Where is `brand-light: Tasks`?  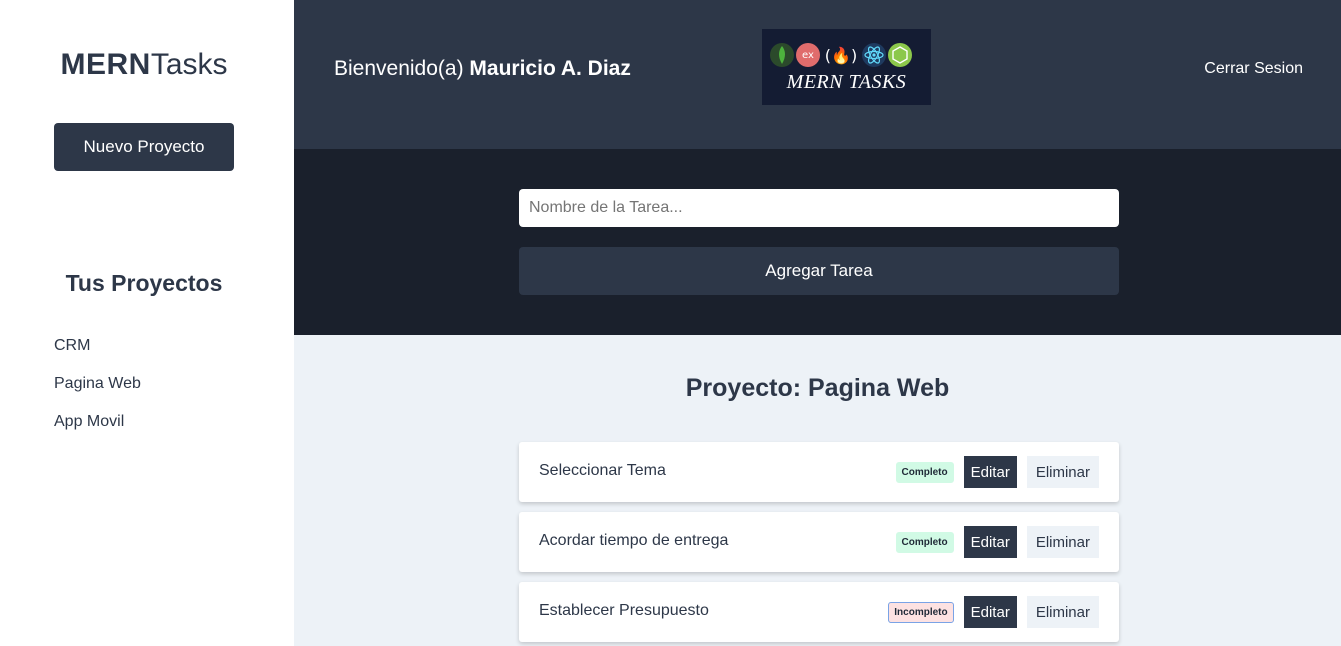 brand-light: Tasks is located at coordinates (189, 64).